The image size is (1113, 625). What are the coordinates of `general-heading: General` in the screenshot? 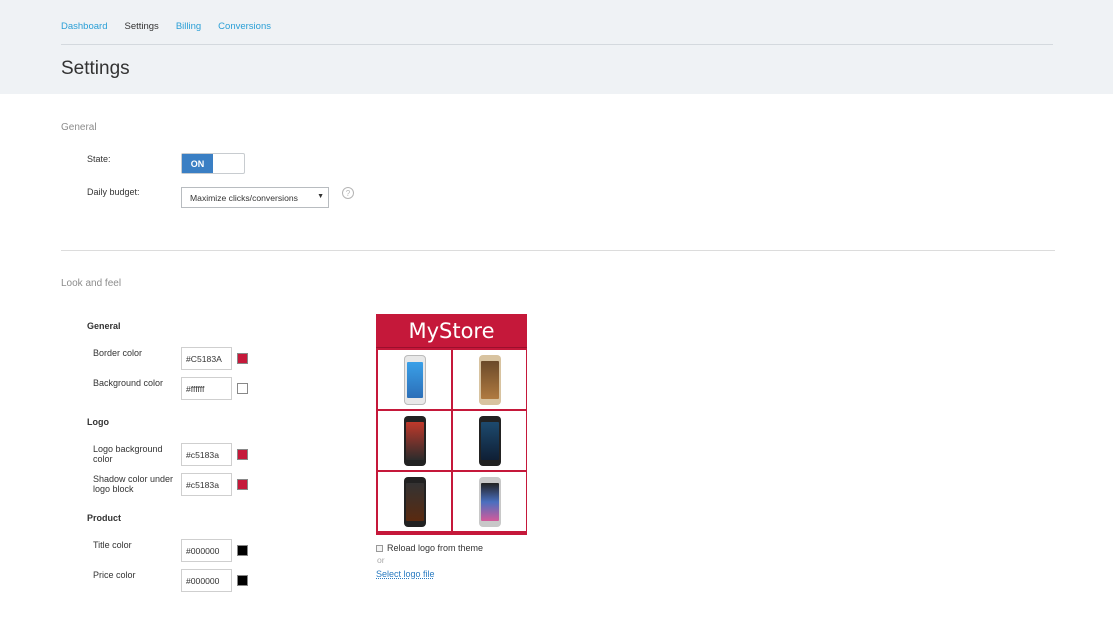 It's located at (104, 326).